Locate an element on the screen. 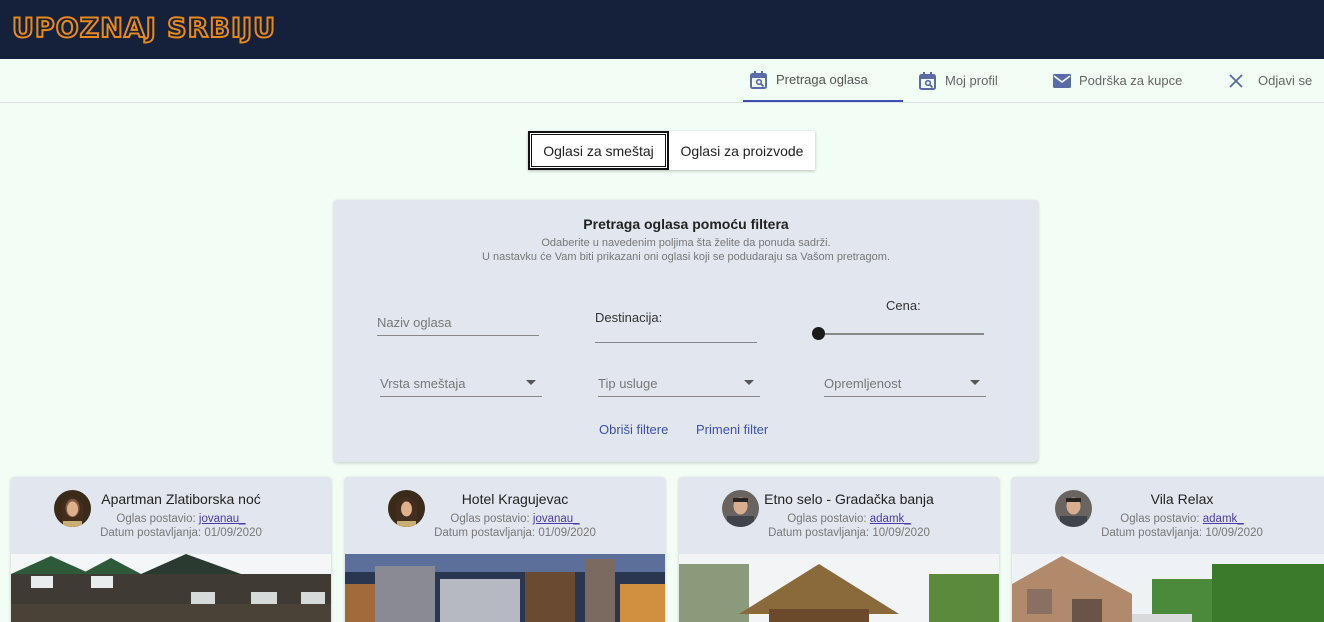 Image resolution: width=1324 pixels, height=622 pixels. mail-icon is located at coordinates (1062, 81).